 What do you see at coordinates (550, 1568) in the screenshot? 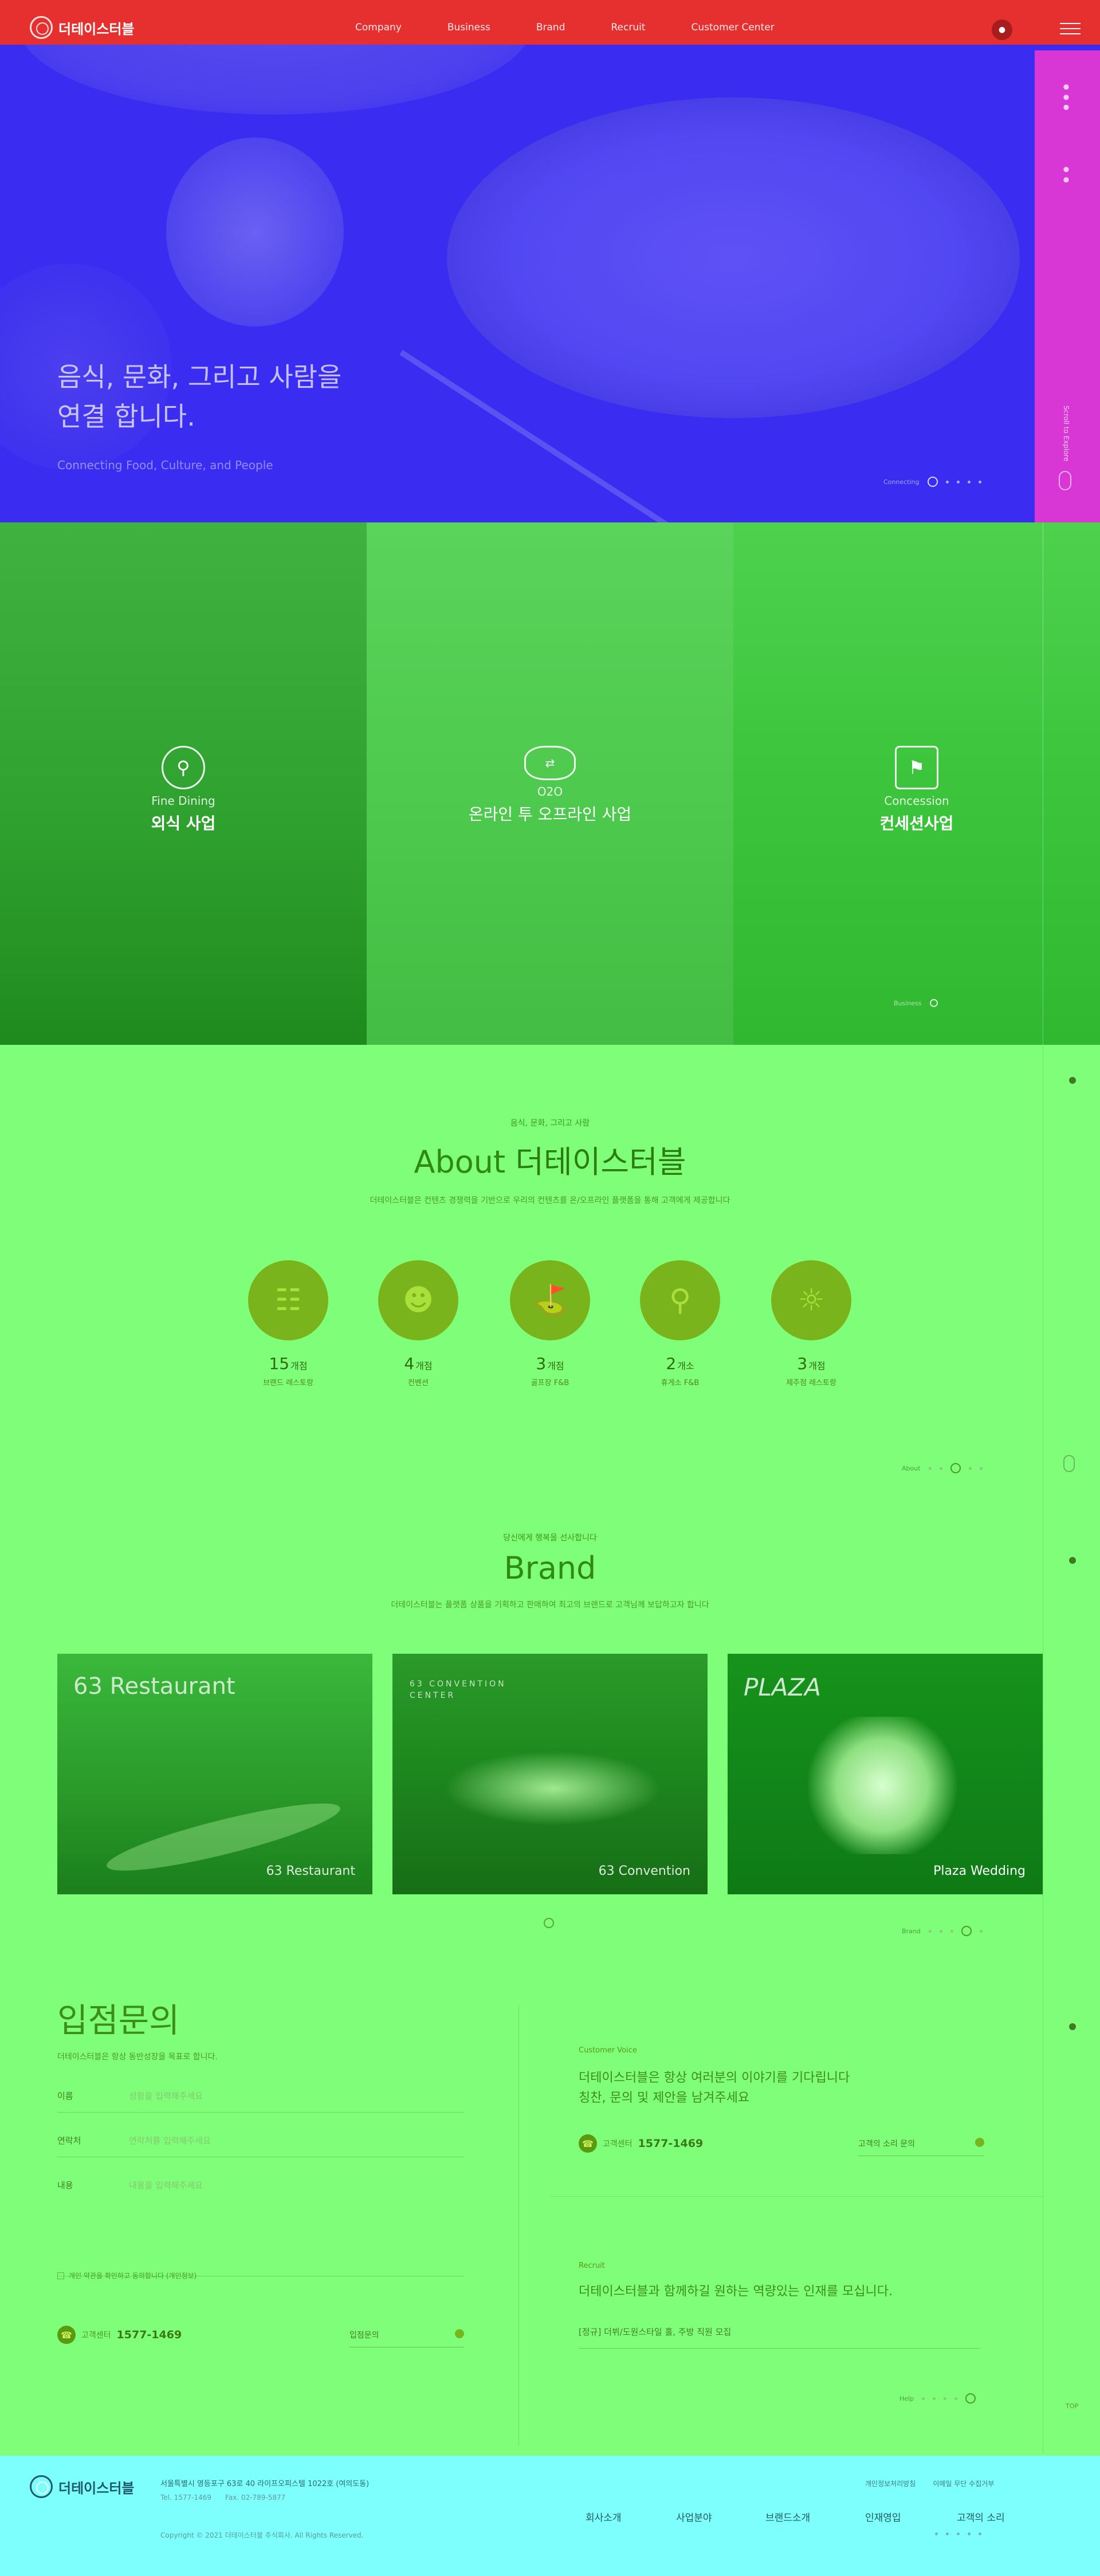
I see `brand-title: Brand` at bounding box center [550, 1568].